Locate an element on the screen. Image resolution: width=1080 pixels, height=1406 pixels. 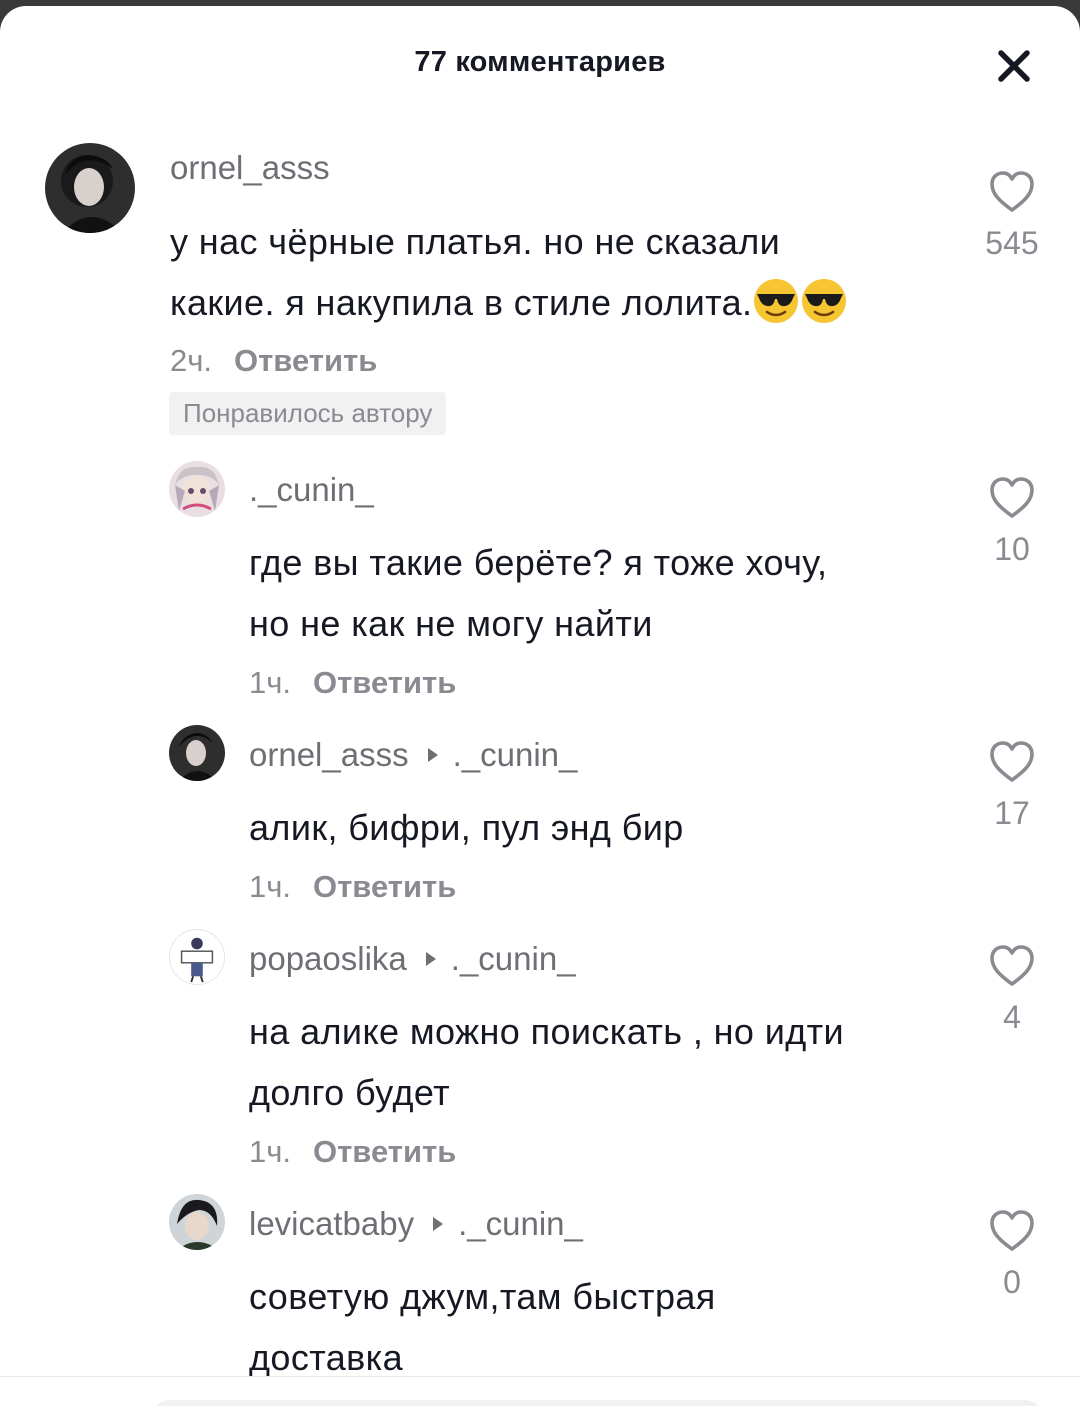
comment-username: ornel_asss ._cunin_ is located at coordinates (413, 755).